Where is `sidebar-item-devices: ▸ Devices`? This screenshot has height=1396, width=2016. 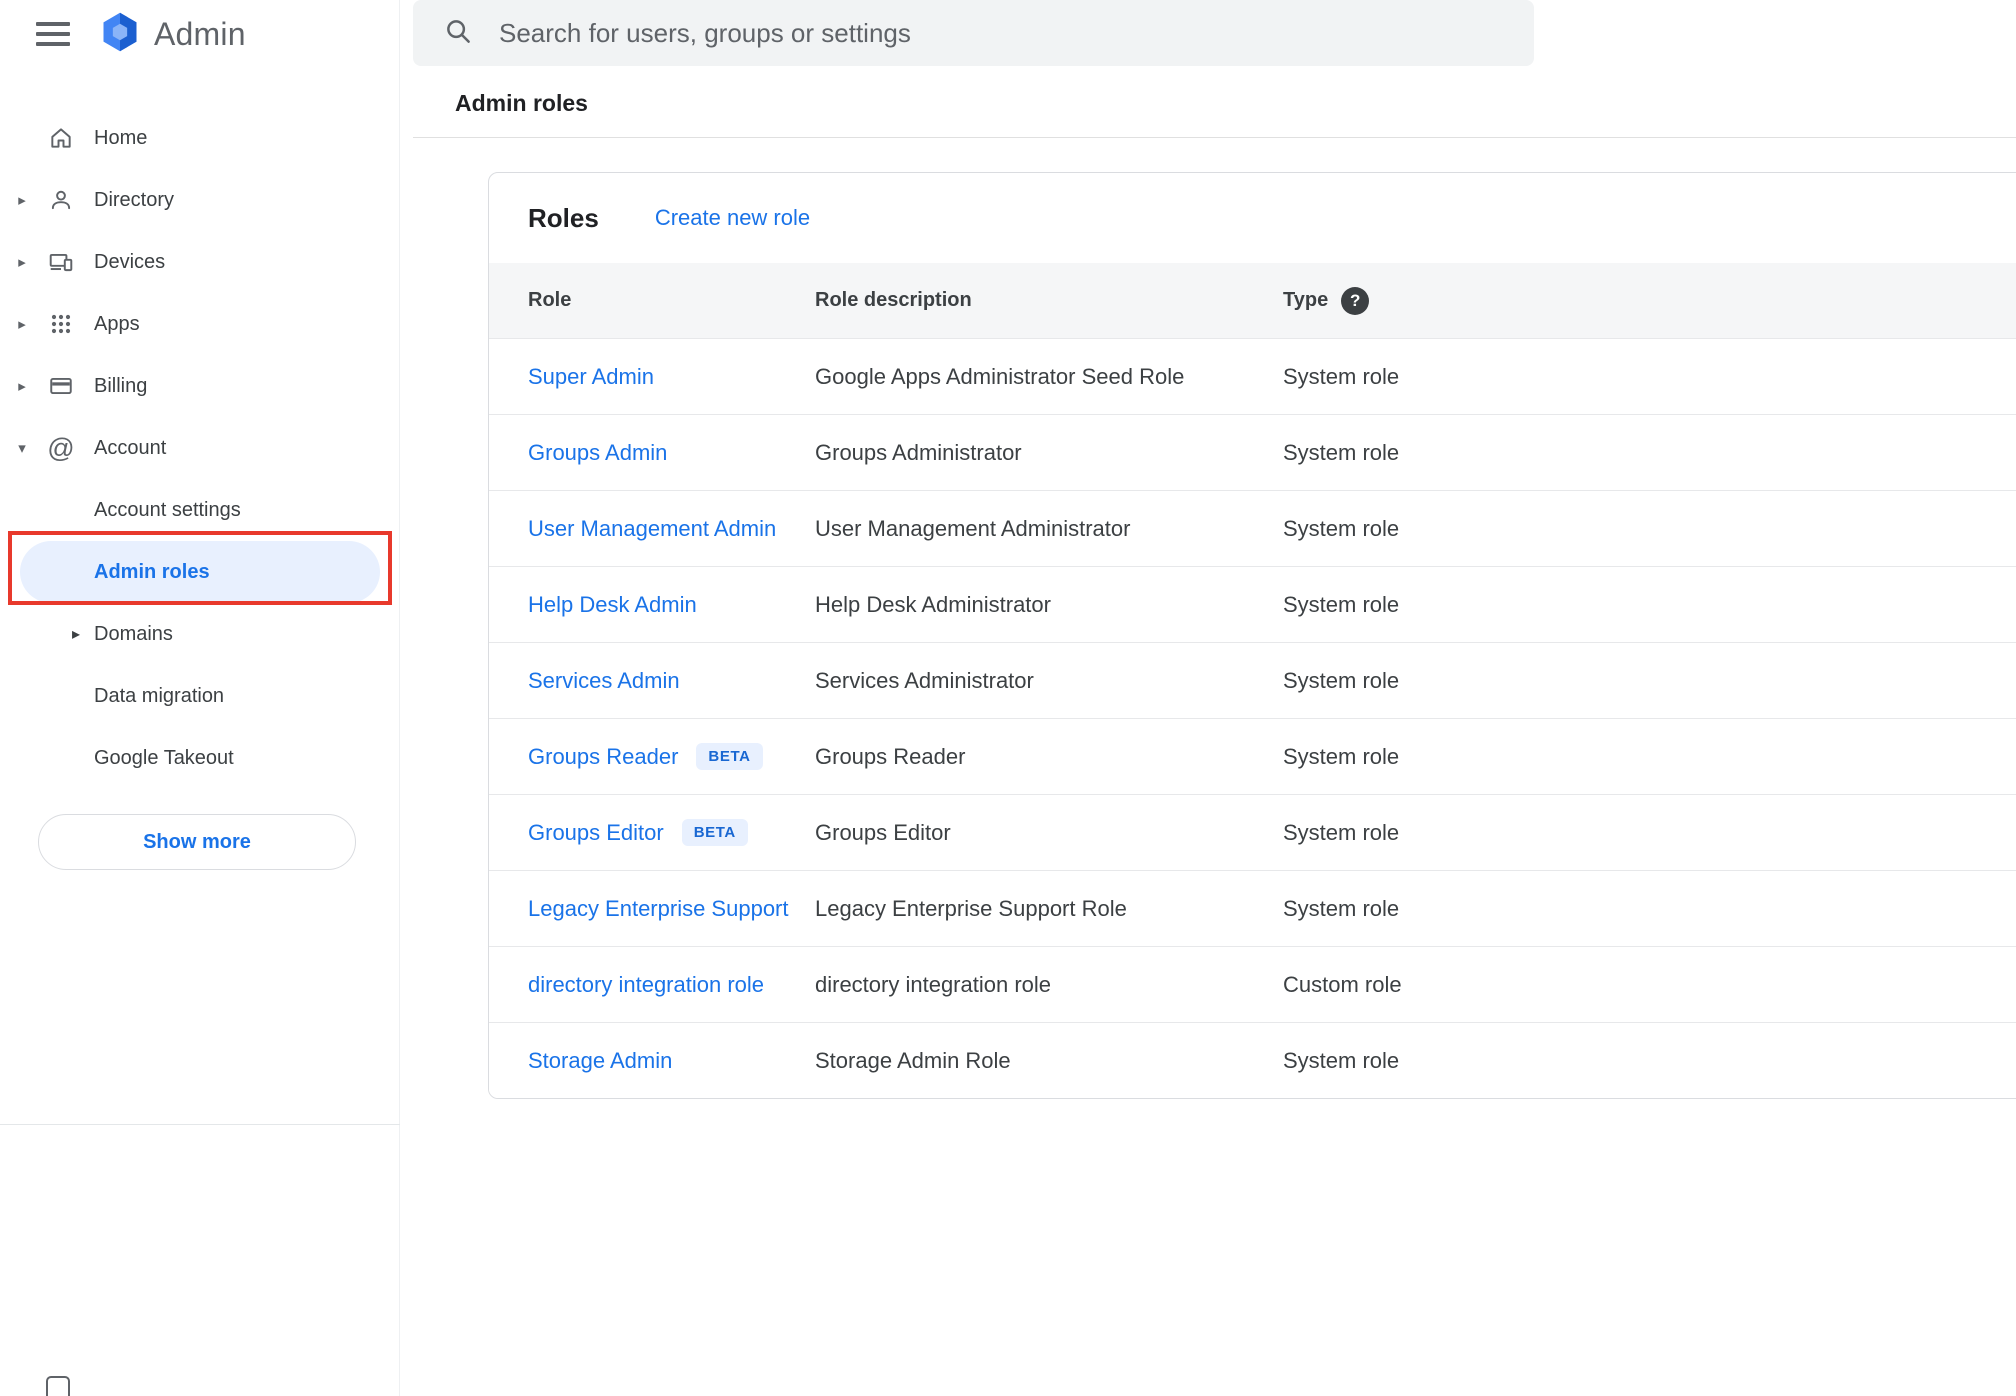
sidebar-item-devices: ▸ Devices is located at coordinates (200, 262).